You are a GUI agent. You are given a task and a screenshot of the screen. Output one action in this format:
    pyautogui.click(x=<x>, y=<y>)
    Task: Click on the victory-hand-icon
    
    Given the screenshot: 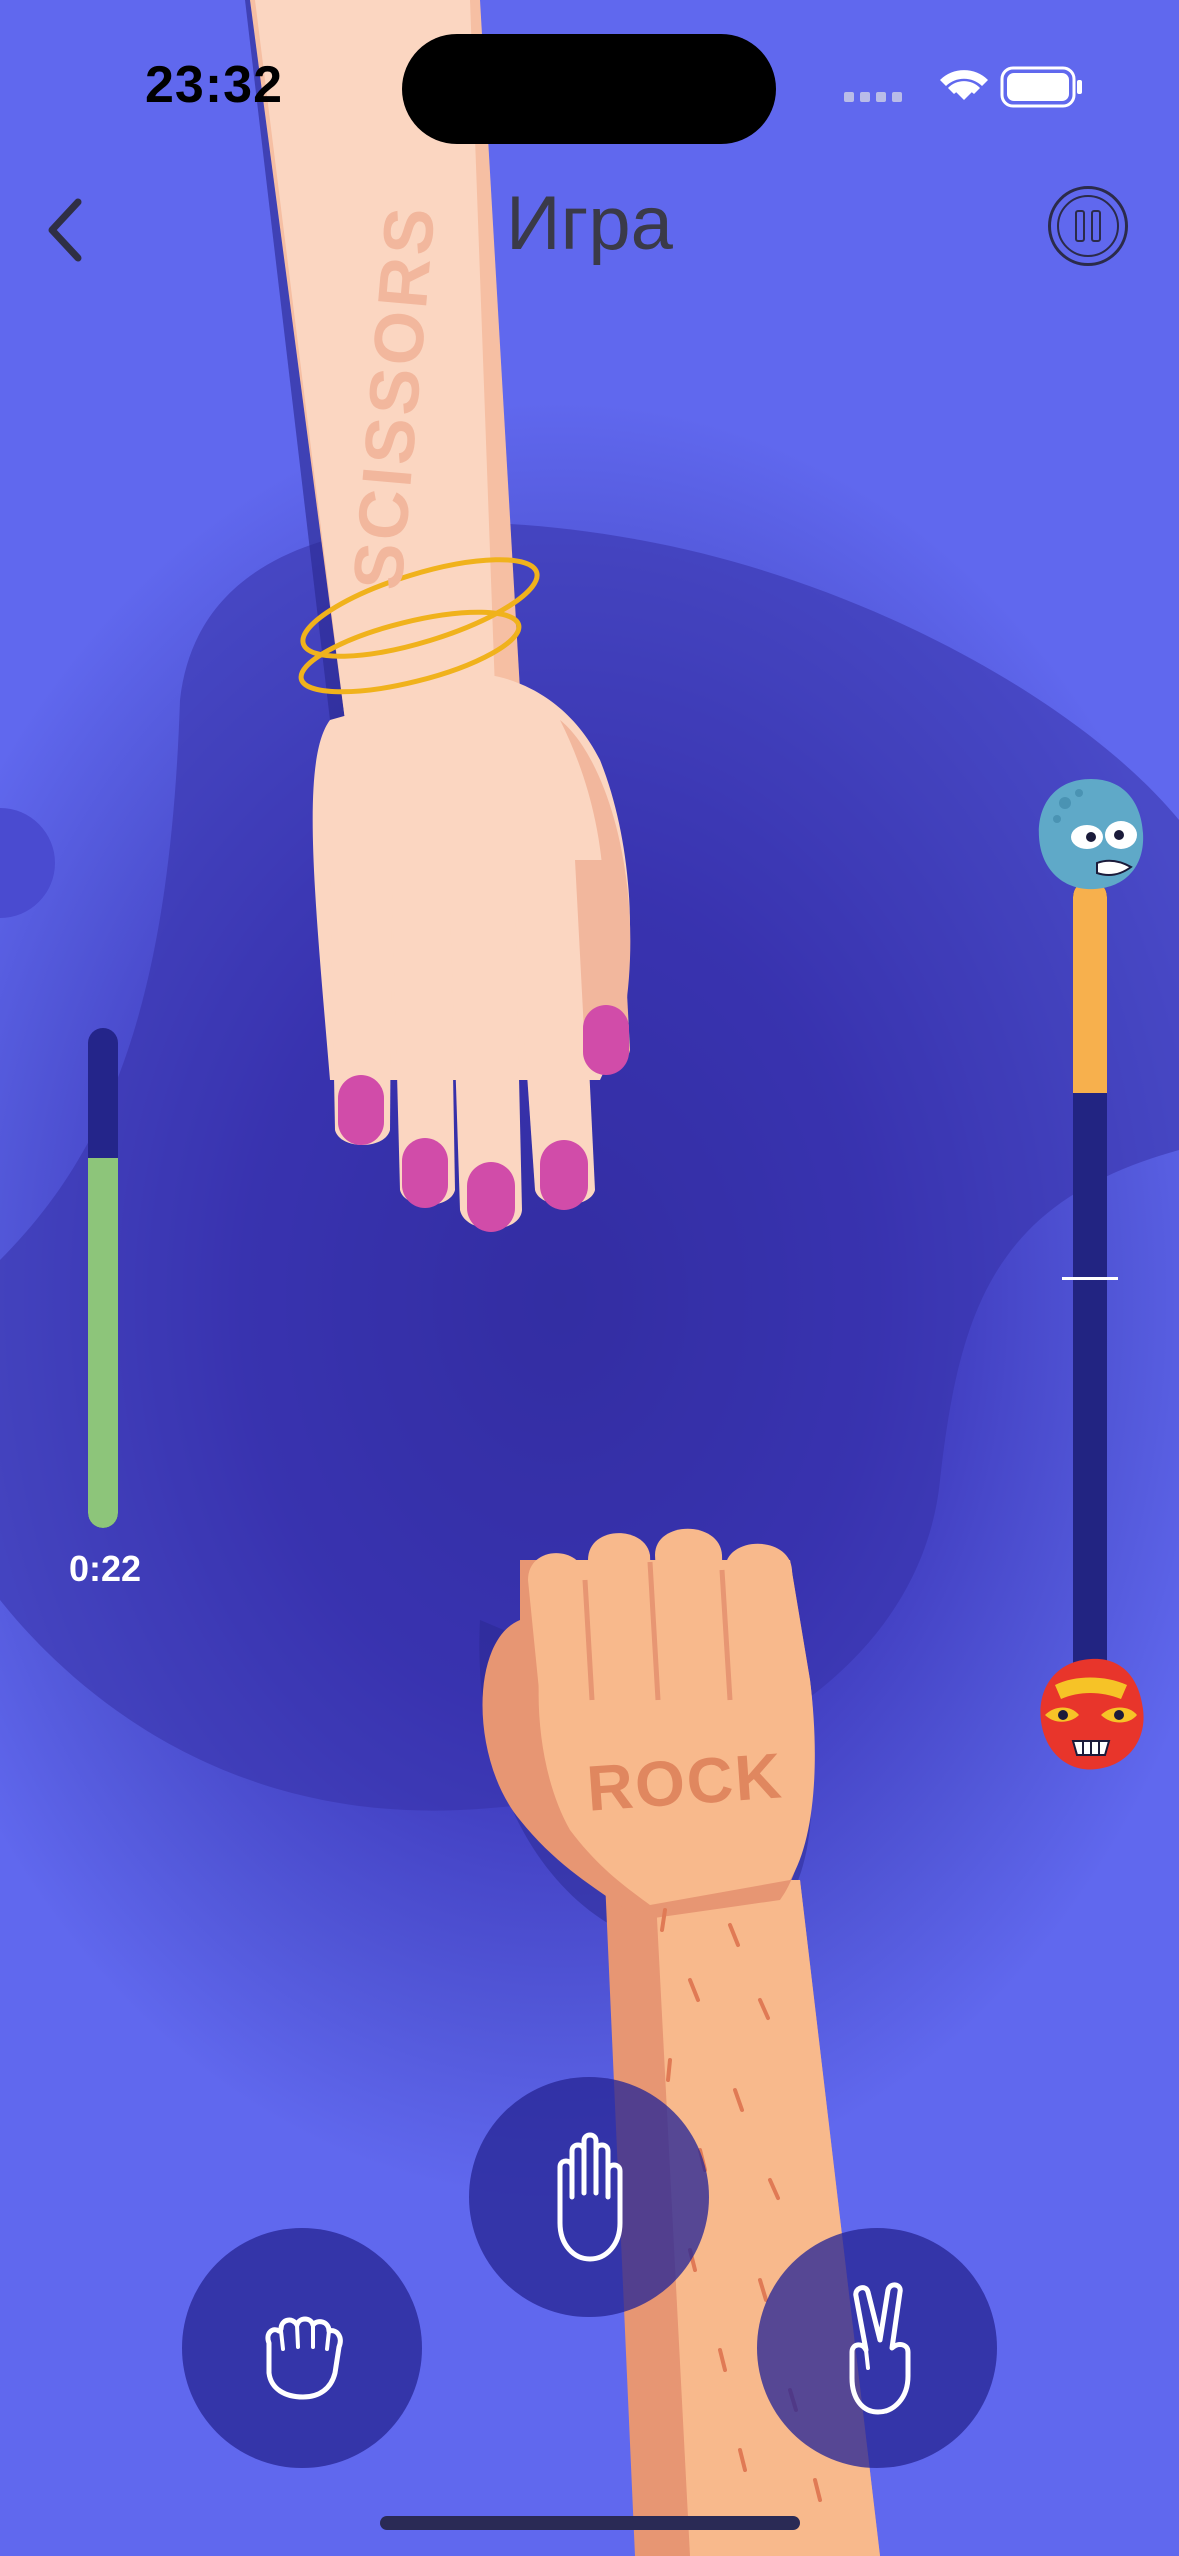 What is the action you would take?
    pyautogui.click(x=880, y=2348)
    